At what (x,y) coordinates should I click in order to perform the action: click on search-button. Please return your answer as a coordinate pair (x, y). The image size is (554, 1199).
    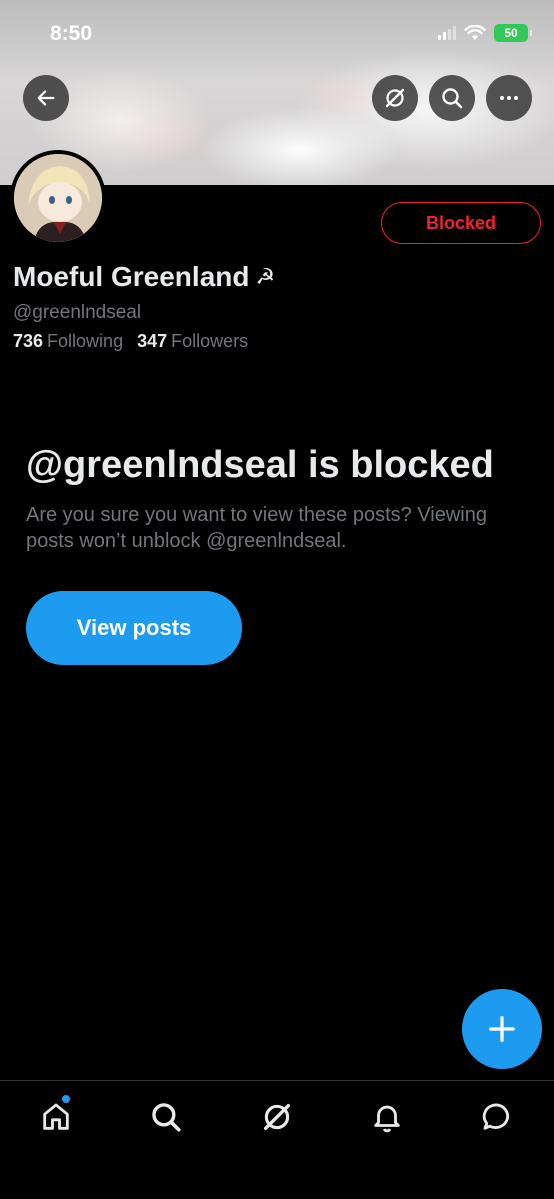
    Looking at the image, I should click on (452, 98).